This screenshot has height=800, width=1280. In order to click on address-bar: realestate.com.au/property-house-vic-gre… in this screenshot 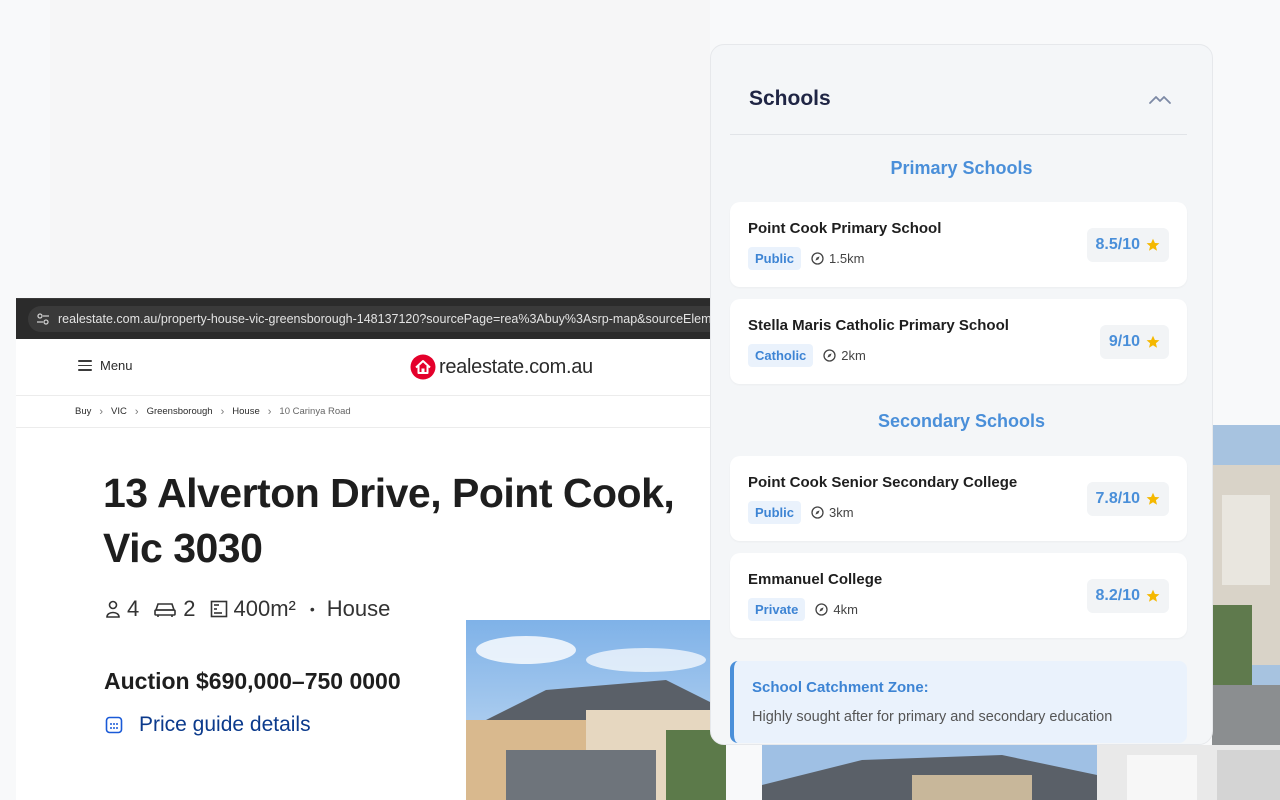, I will do `click(366, 318)`.